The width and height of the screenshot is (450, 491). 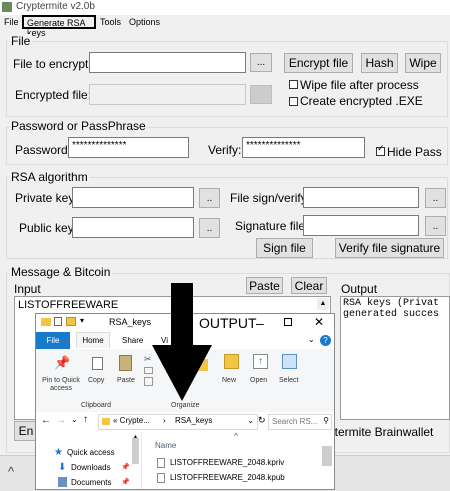 What do you see at coordinates (110, 22) in the screenshot?
I see `menu-tools: Tools` at bounding box center [110, 22].